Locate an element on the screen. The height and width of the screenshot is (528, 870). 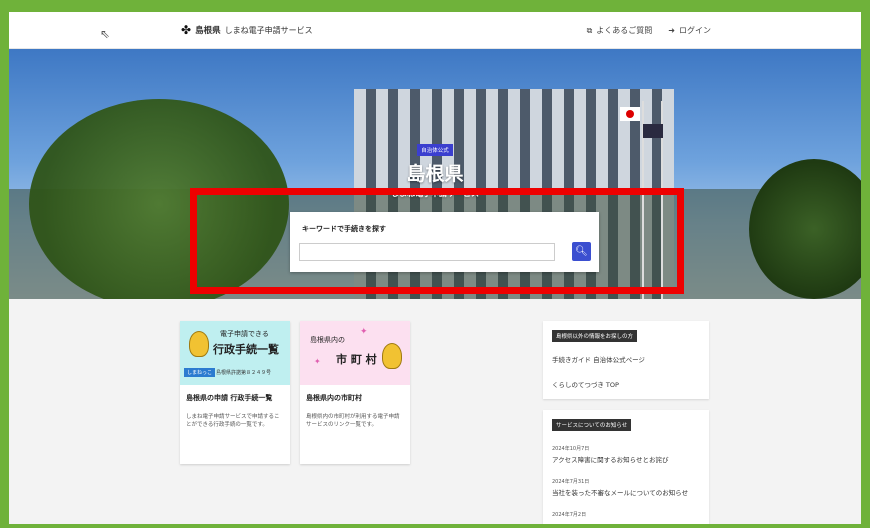
logo-prefix: 島根県 is located at coordinates (208, 31).